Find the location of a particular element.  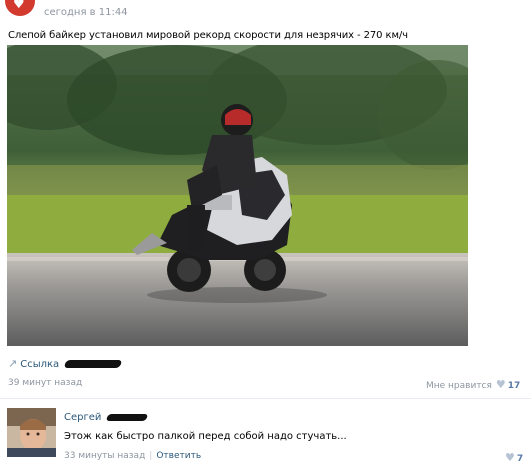

attached-link: ↗ Ссылка is located at coordinates (65, 363).